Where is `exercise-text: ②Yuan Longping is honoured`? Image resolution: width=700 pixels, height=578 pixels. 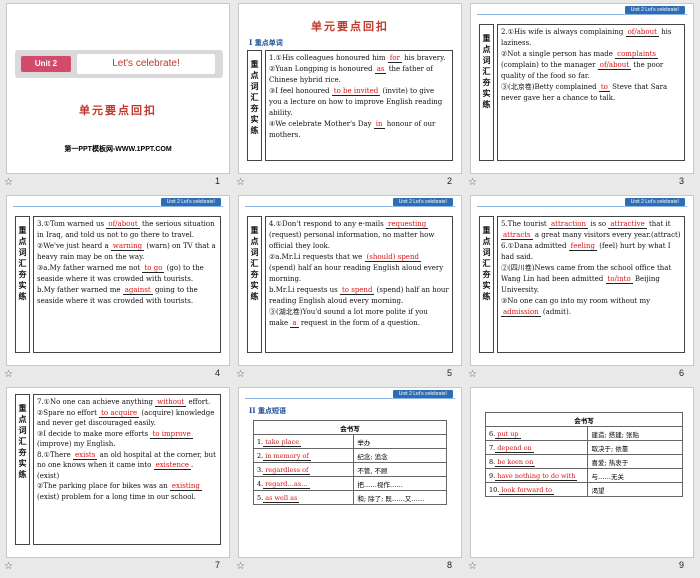
exercise-text: ②Yuan Longping is honoured is located at coordinates (322, 69).